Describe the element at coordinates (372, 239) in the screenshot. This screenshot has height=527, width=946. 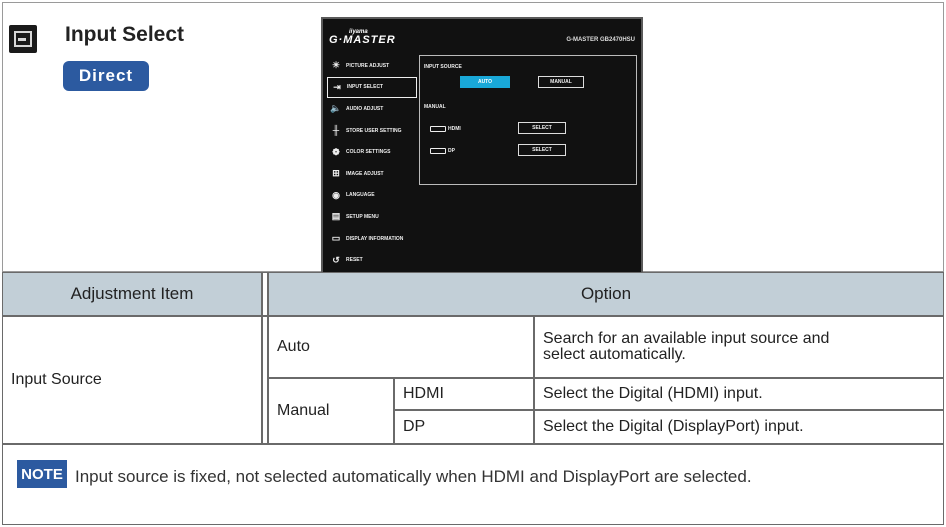
I see `osd-menu-item-display-information: ▭ DISPLAY INFORMATION` at that location.